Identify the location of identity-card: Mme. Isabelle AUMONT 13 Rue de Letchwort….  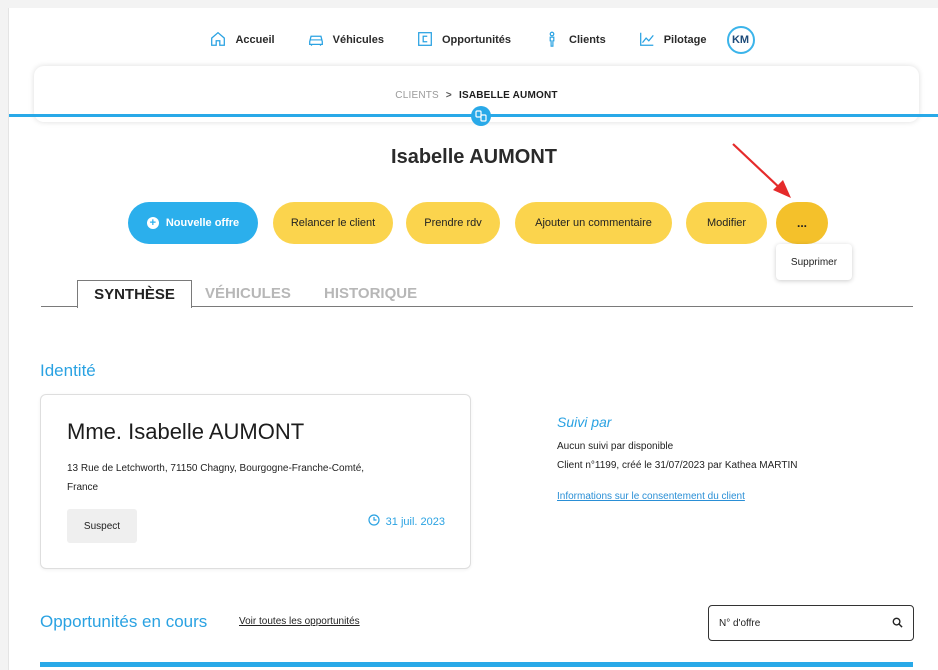
(255, 481).